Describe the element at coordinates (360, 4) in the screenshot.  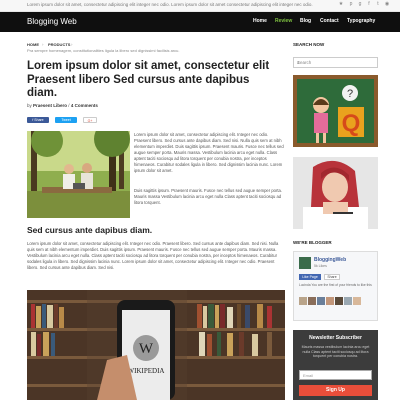
I see `googleplus-icon: g` at that location.